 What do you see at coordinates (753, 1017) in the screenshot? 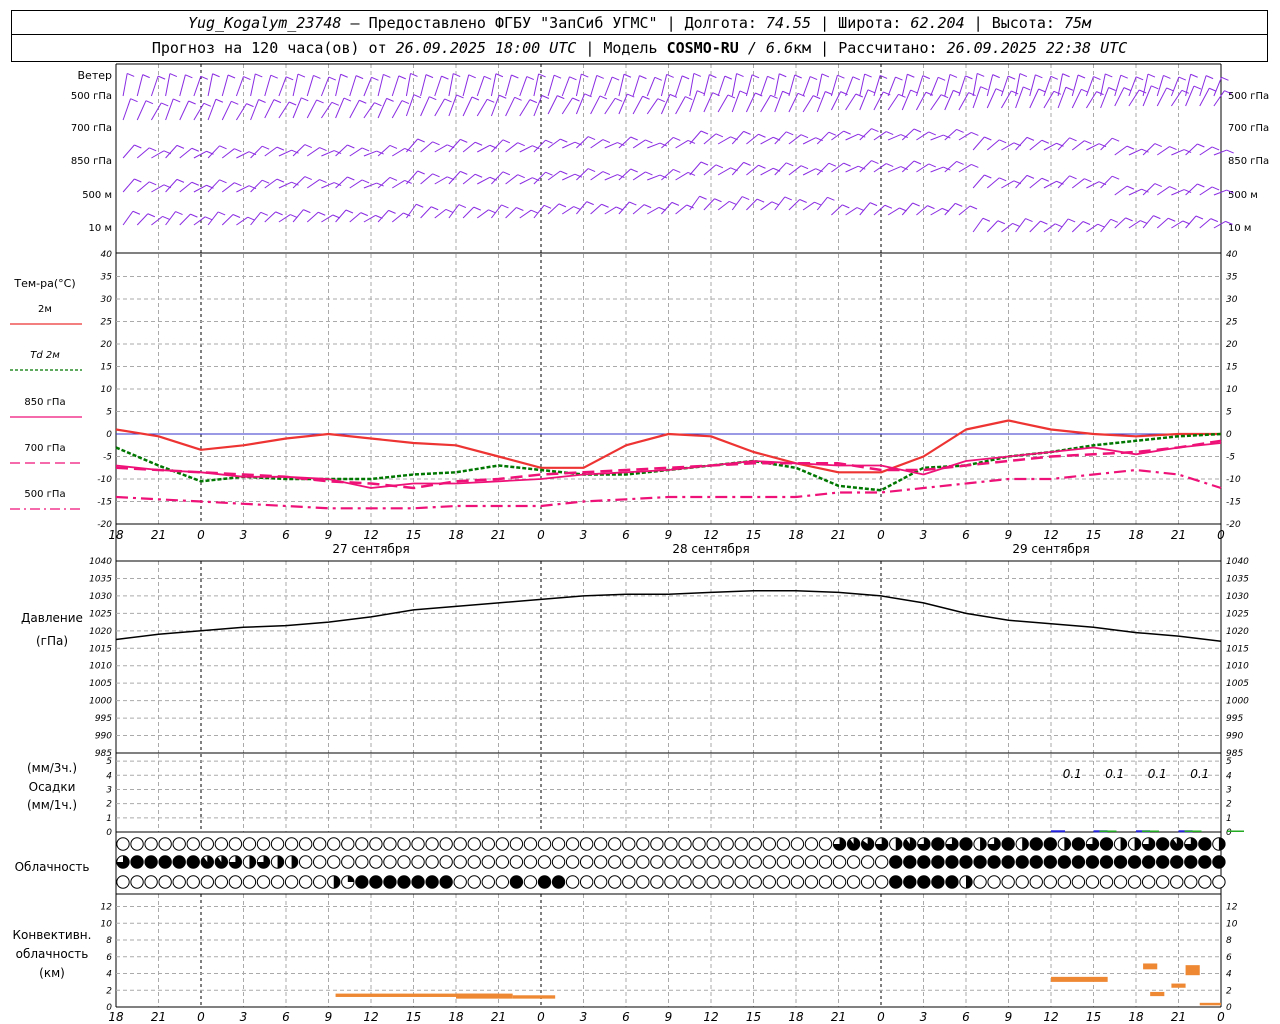
I see `hour-label-bottom: 15` at bounding box center [753, 1017].